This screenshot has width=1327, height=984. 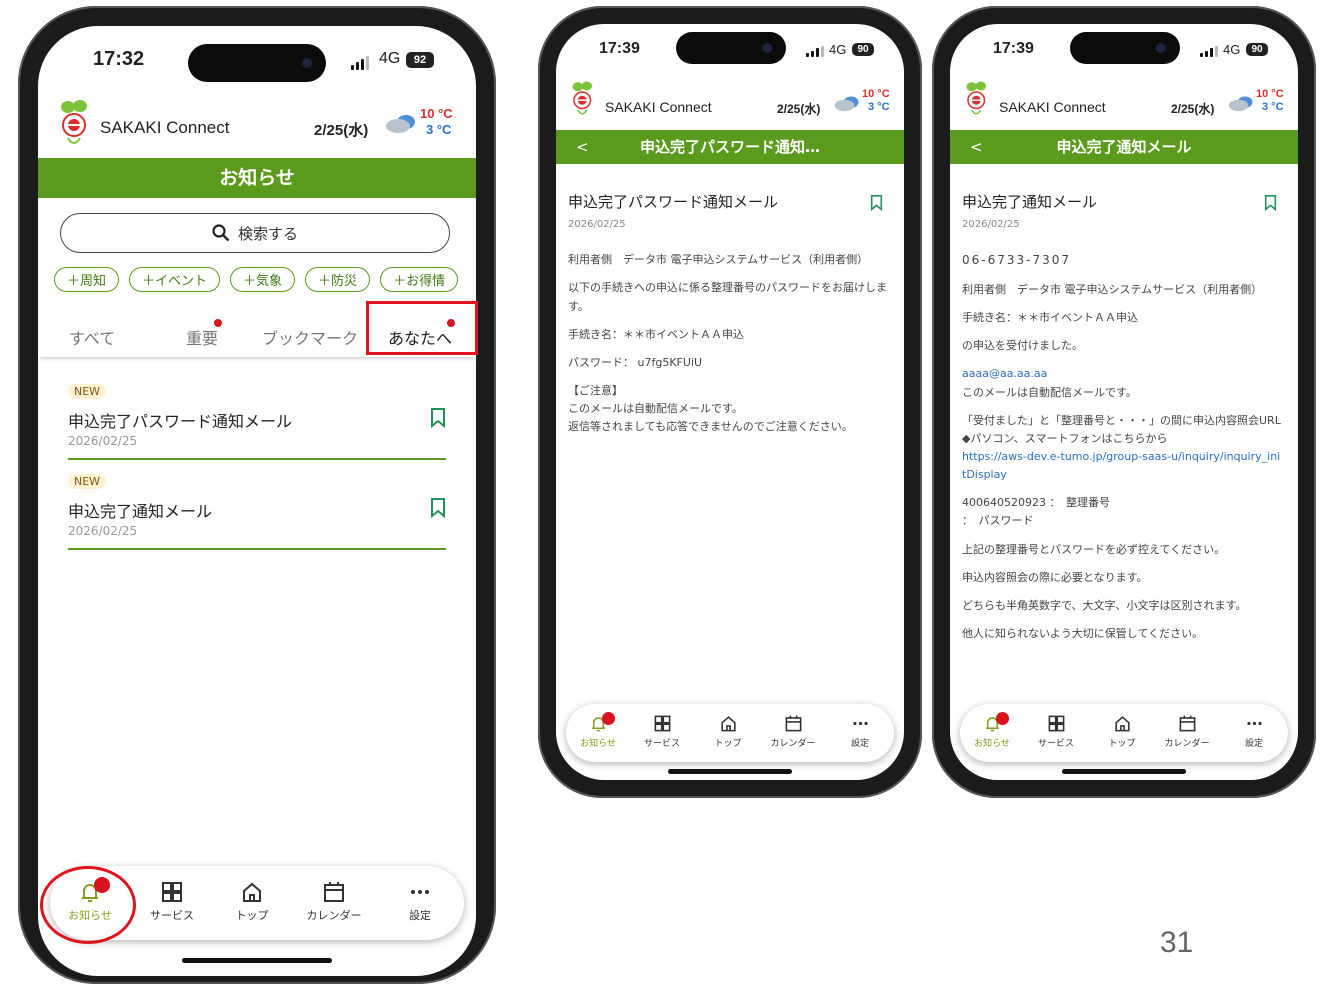 What do you see at coordinates (1123, 374) in the screenshot?
I see `email-link: aaaa@aa.aa.aa` at bounding box center [1123, 374].